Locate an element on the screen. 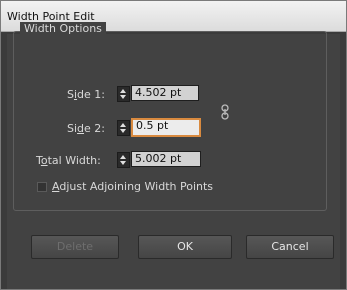 Image resolution: width=347 pixels, height=290 pixels. adjust-adjoining-checkbox is located at coordinates (42, 187).